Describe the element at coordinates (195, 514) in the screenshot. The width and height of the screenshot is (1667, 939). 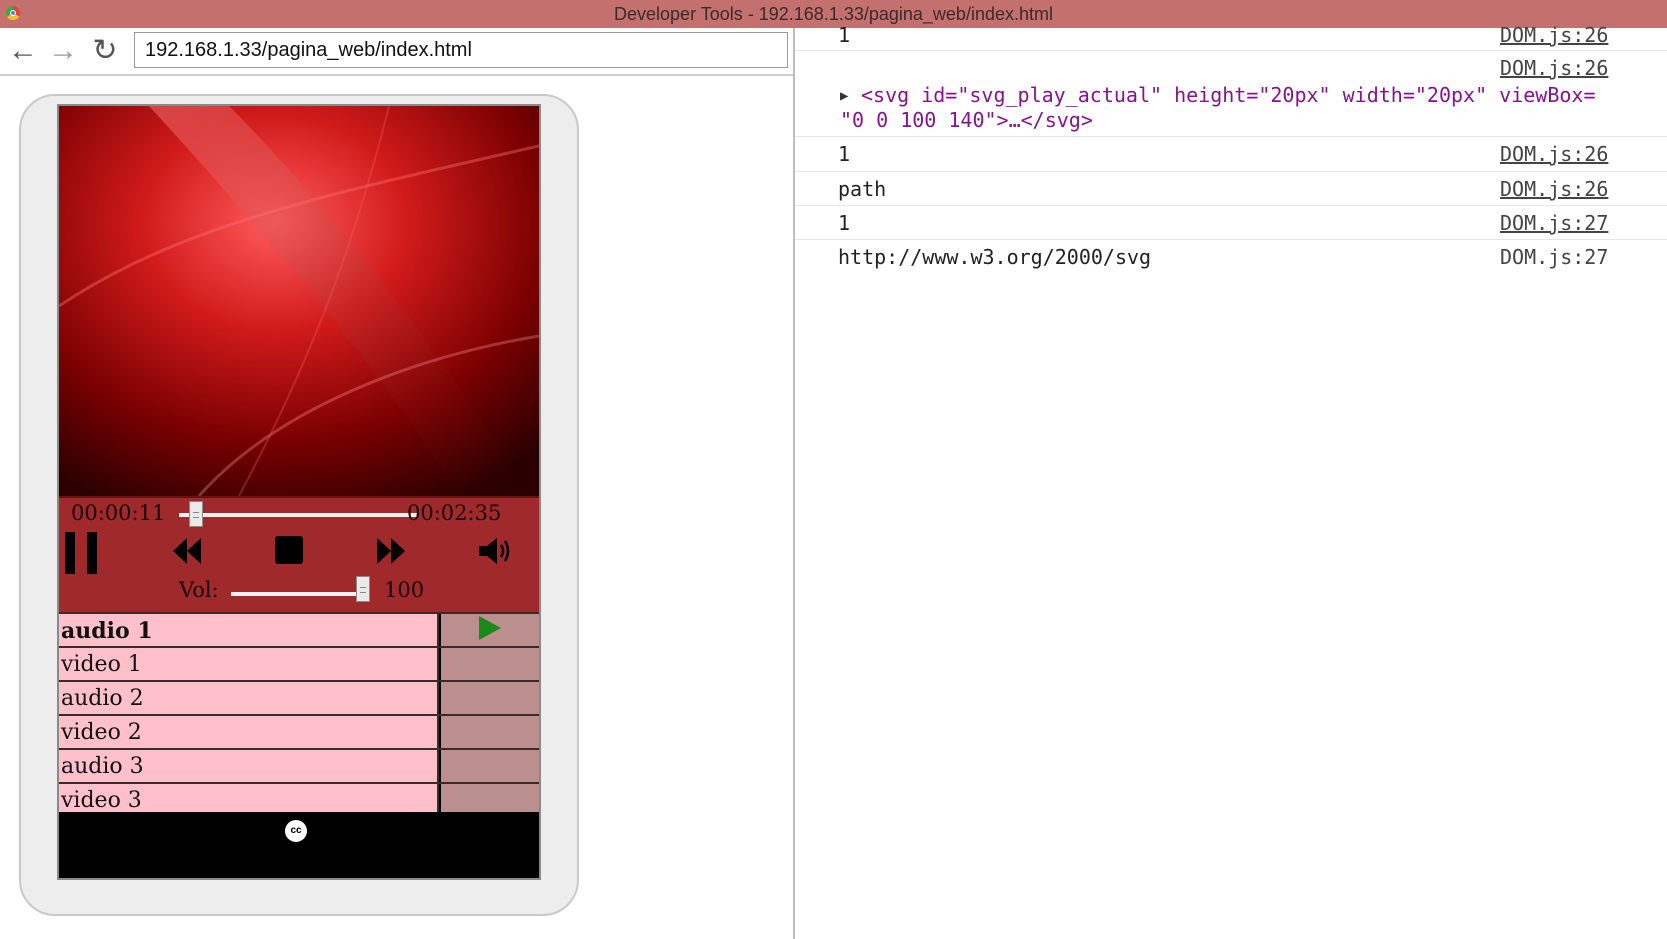
I see `seek-slider-thumb` at that location.